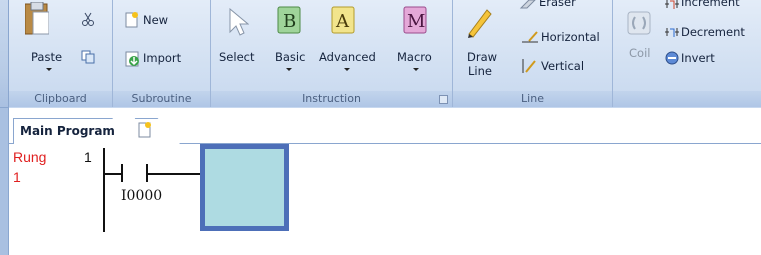 The width and height of the screenshot is (761, 255). Describe the element at coordinates (46, 57) in the screenshot. I see `paste-button: Paste` at that location.